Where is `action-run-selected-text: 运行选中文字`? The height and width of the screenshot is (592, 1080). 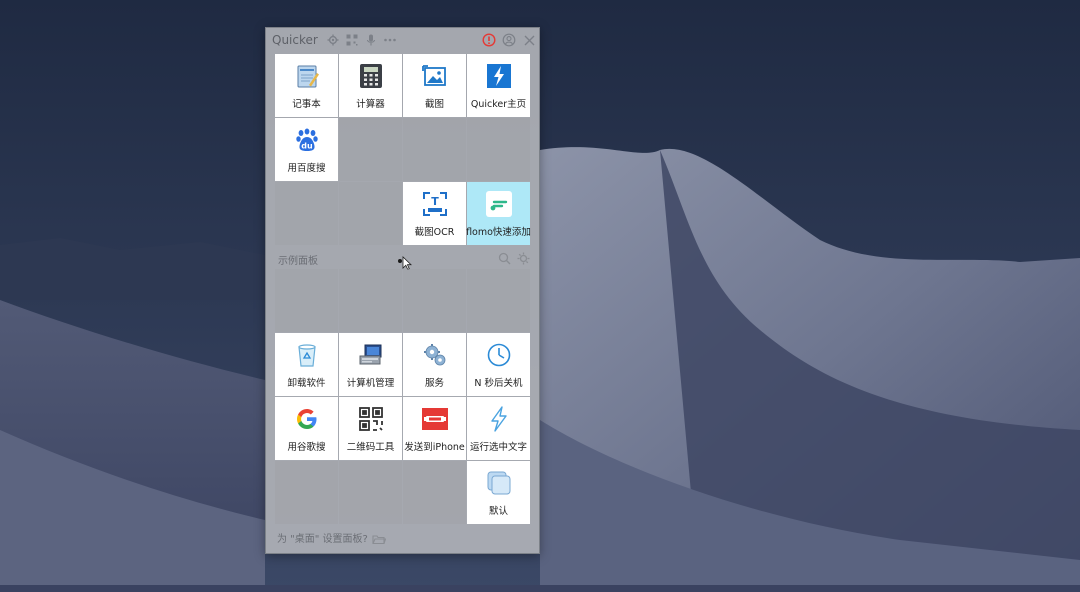
action-run-selected-text: 运行选中文字 is located at coordinates (498, 428).